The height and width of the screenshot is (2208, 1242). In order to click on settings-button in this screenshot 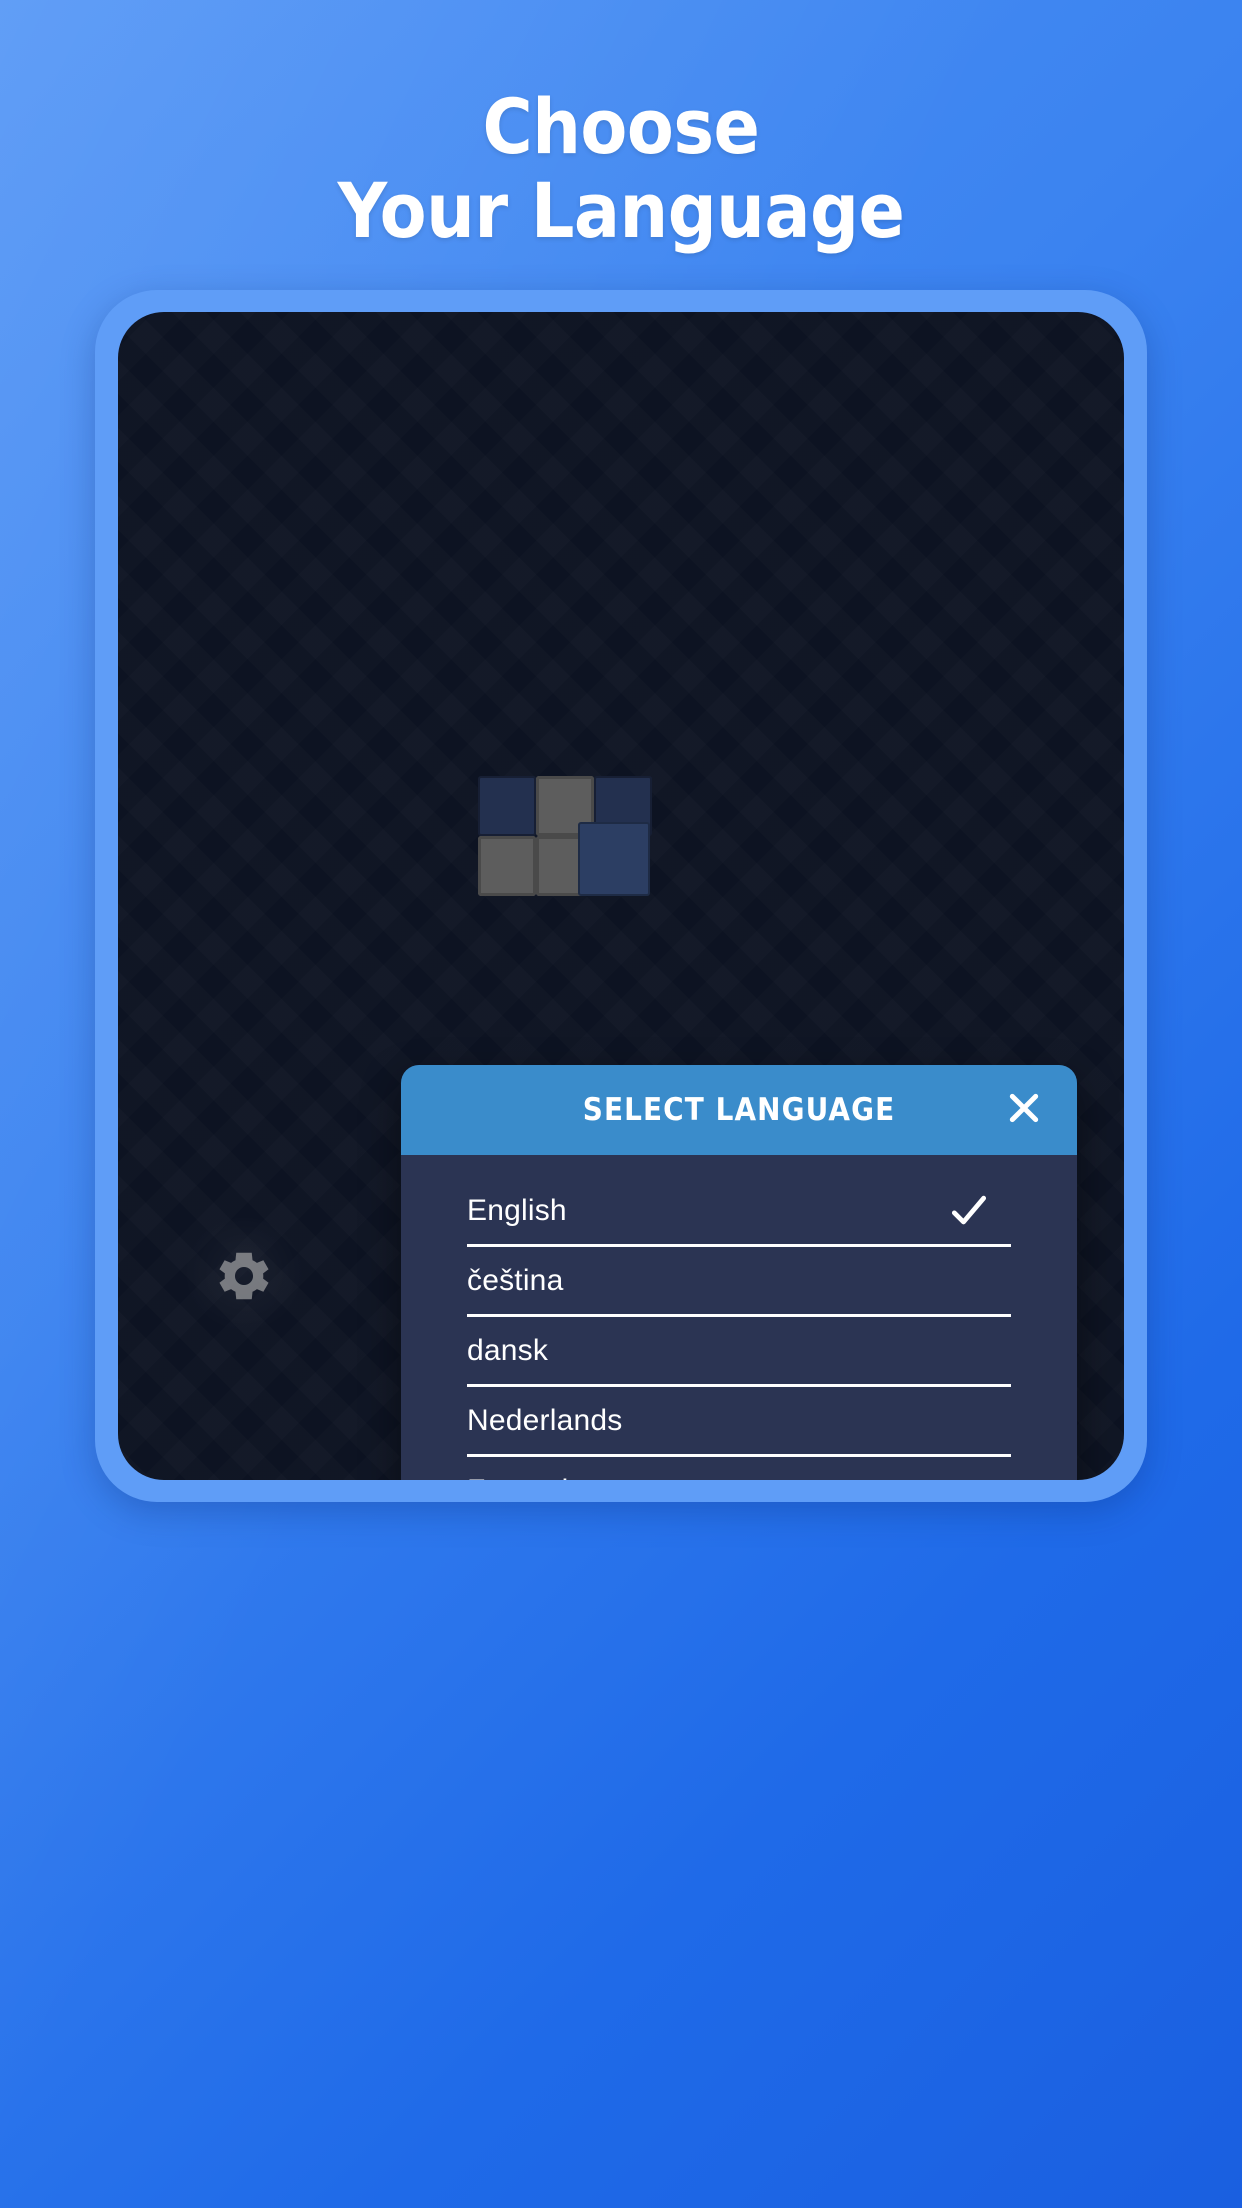, I will do `click(243, 1278)`.